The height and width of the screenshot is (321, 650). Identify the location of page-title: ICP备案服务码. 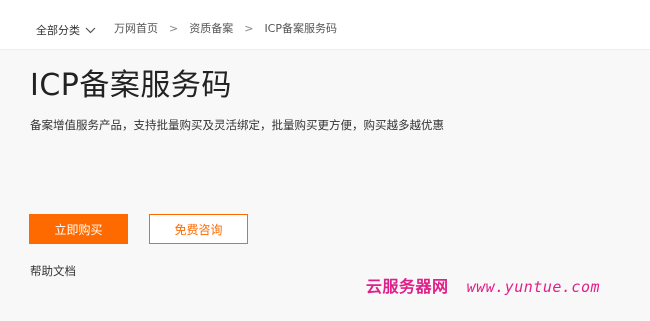
(131, 85).